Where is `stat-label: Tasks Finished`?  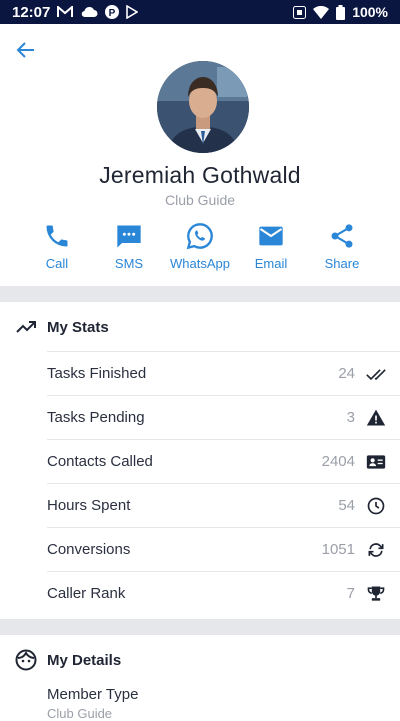 stat-label: Tasks Finished is located at coordinates (97, 373).